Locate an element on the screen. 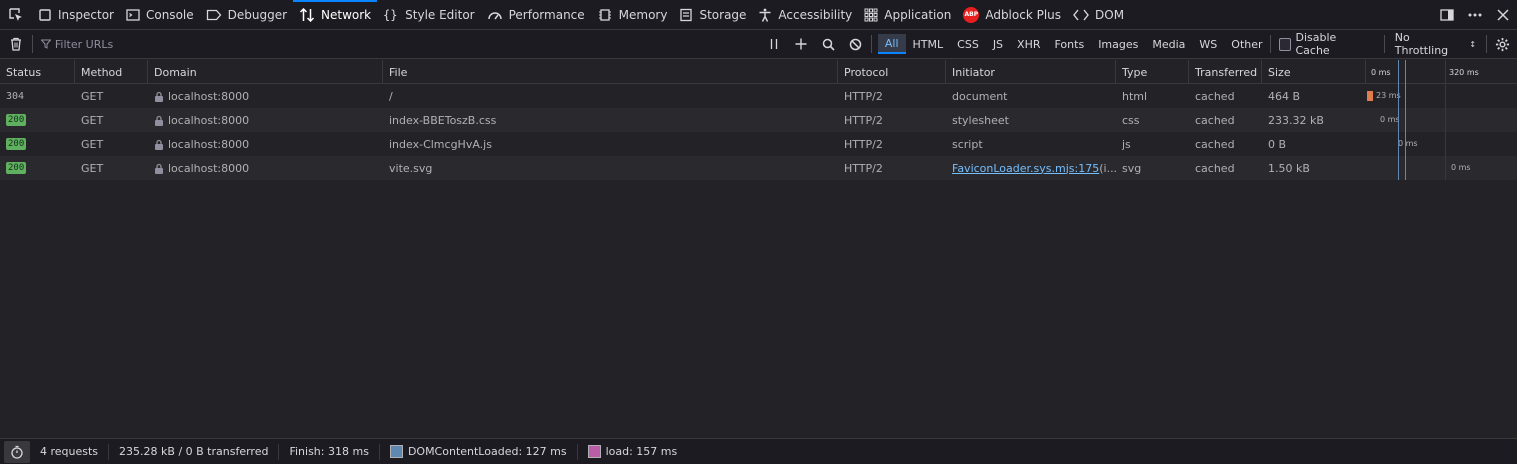  tab-console: Console is located at coordinates (160, 15).